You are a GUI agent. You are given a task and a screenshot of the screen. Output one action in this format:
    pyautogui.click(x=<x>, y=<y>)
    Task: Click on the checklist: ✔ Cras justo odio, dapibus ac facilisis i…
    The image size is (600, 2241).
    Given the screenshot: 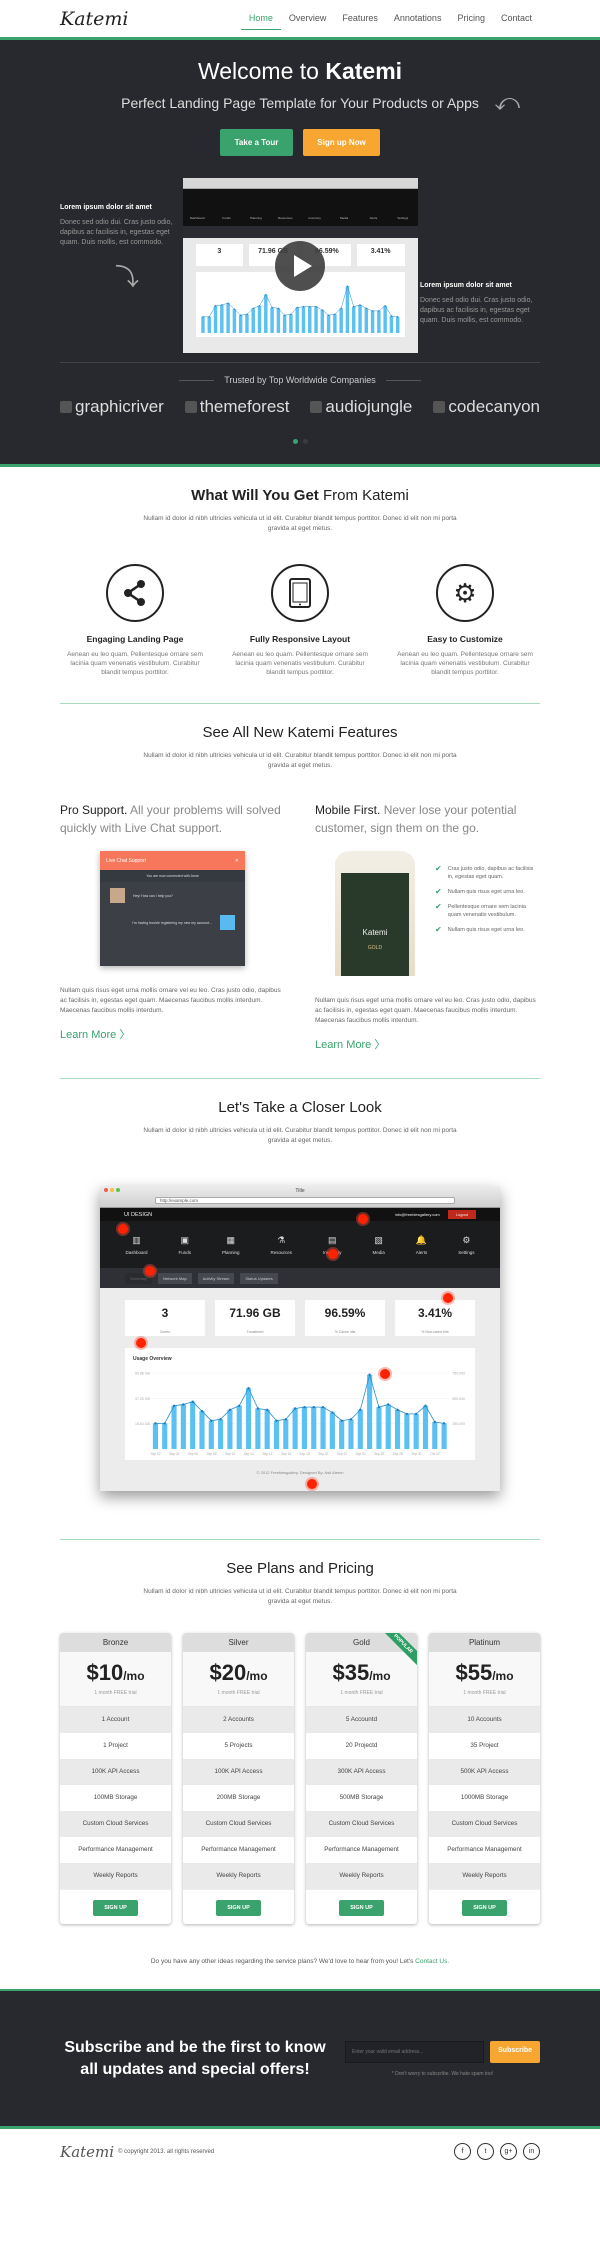 What is the action you would take?
    pyautogui.click(x=487, y=920)
    